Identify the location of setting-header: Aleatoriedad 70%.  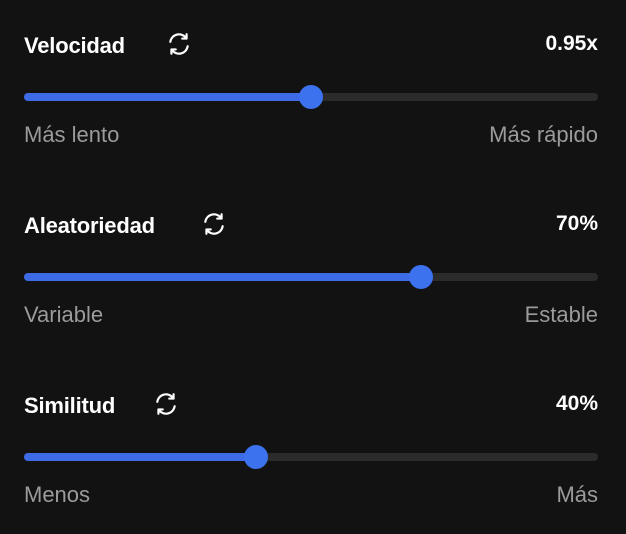
(311, 227).